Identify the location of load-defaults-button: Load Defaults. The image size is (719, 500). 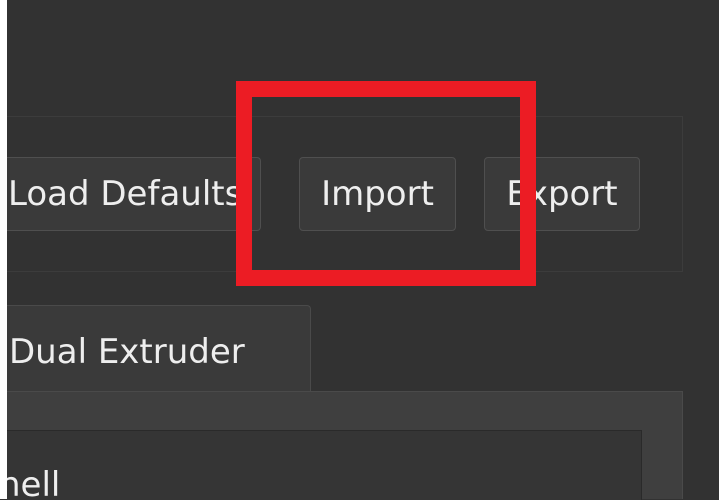
(134, 194).